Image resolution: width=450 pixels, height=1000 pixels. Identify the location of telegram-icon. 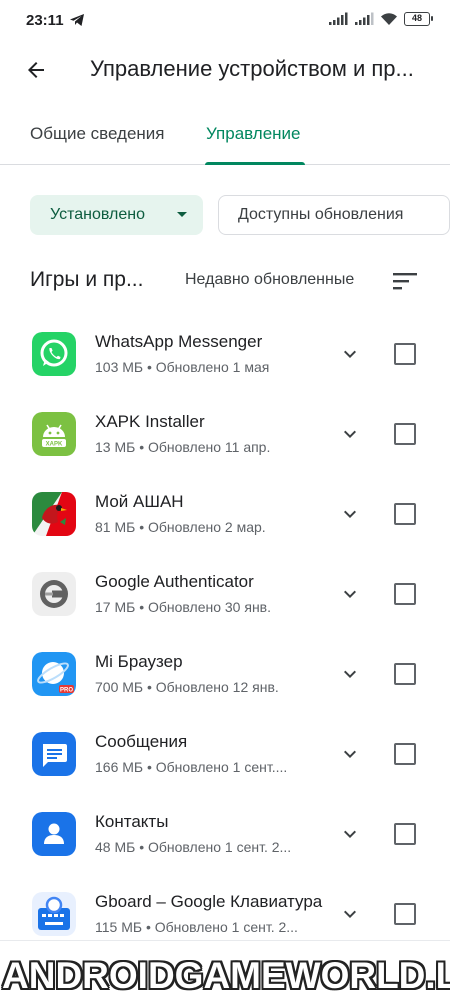
(77, 20).